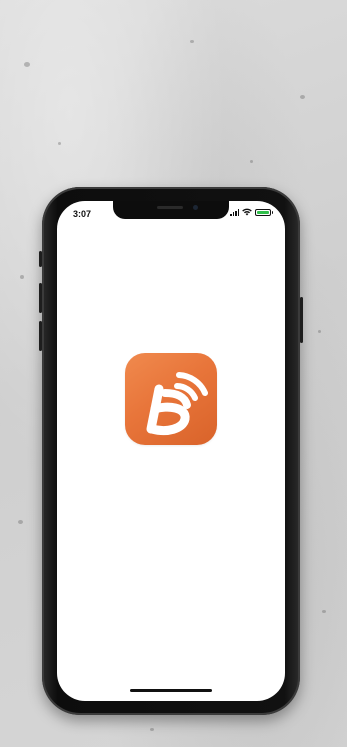 The image size is (347, 747). I want to click on volume-up-button, so click(40, 298).